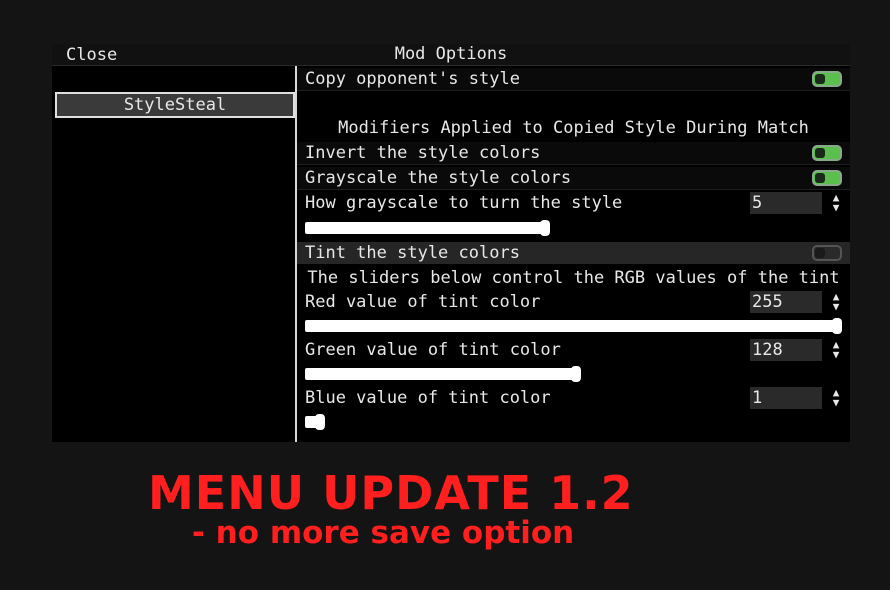  I want to click on green-slider-handle, so click(576, 374).